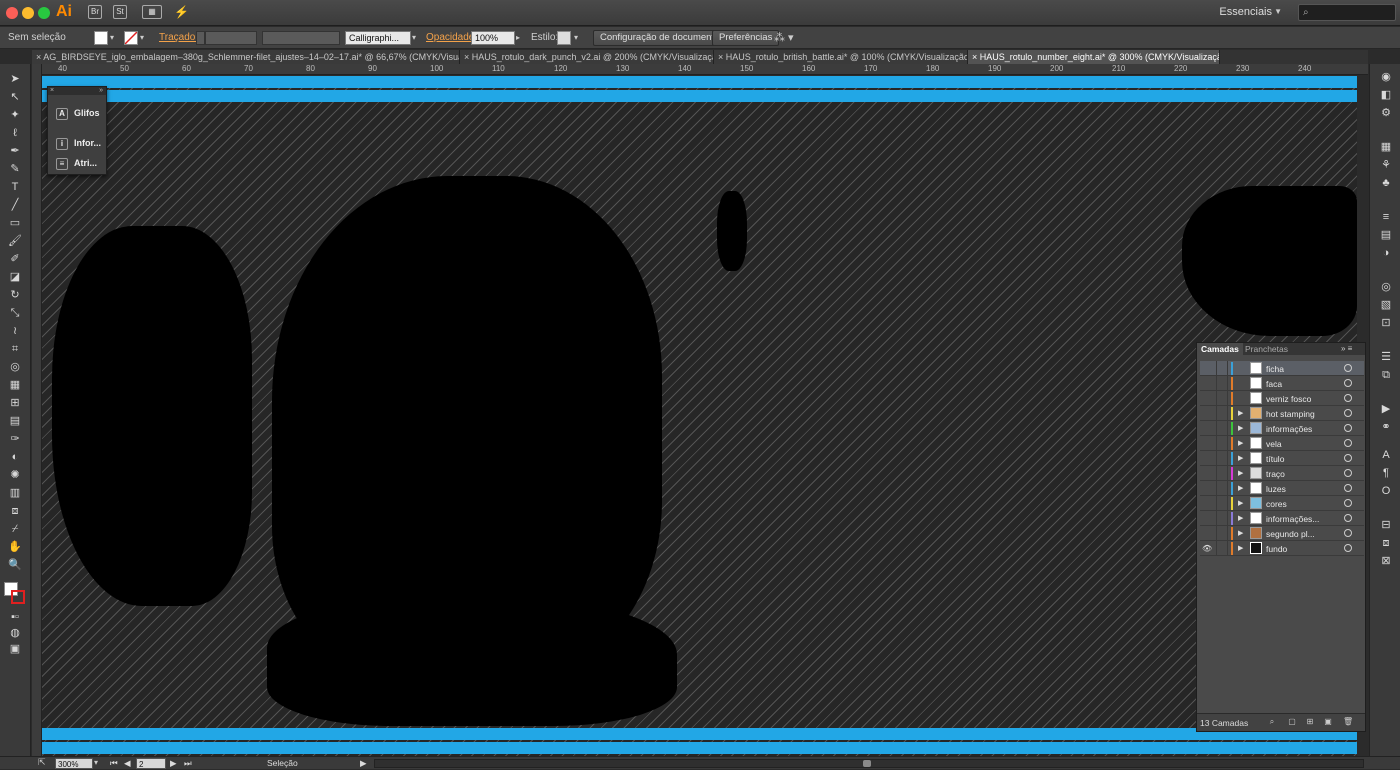 This screenshot has width=1400, height=770. I want to click on stroke-weight-stepper, so click(200, 38).